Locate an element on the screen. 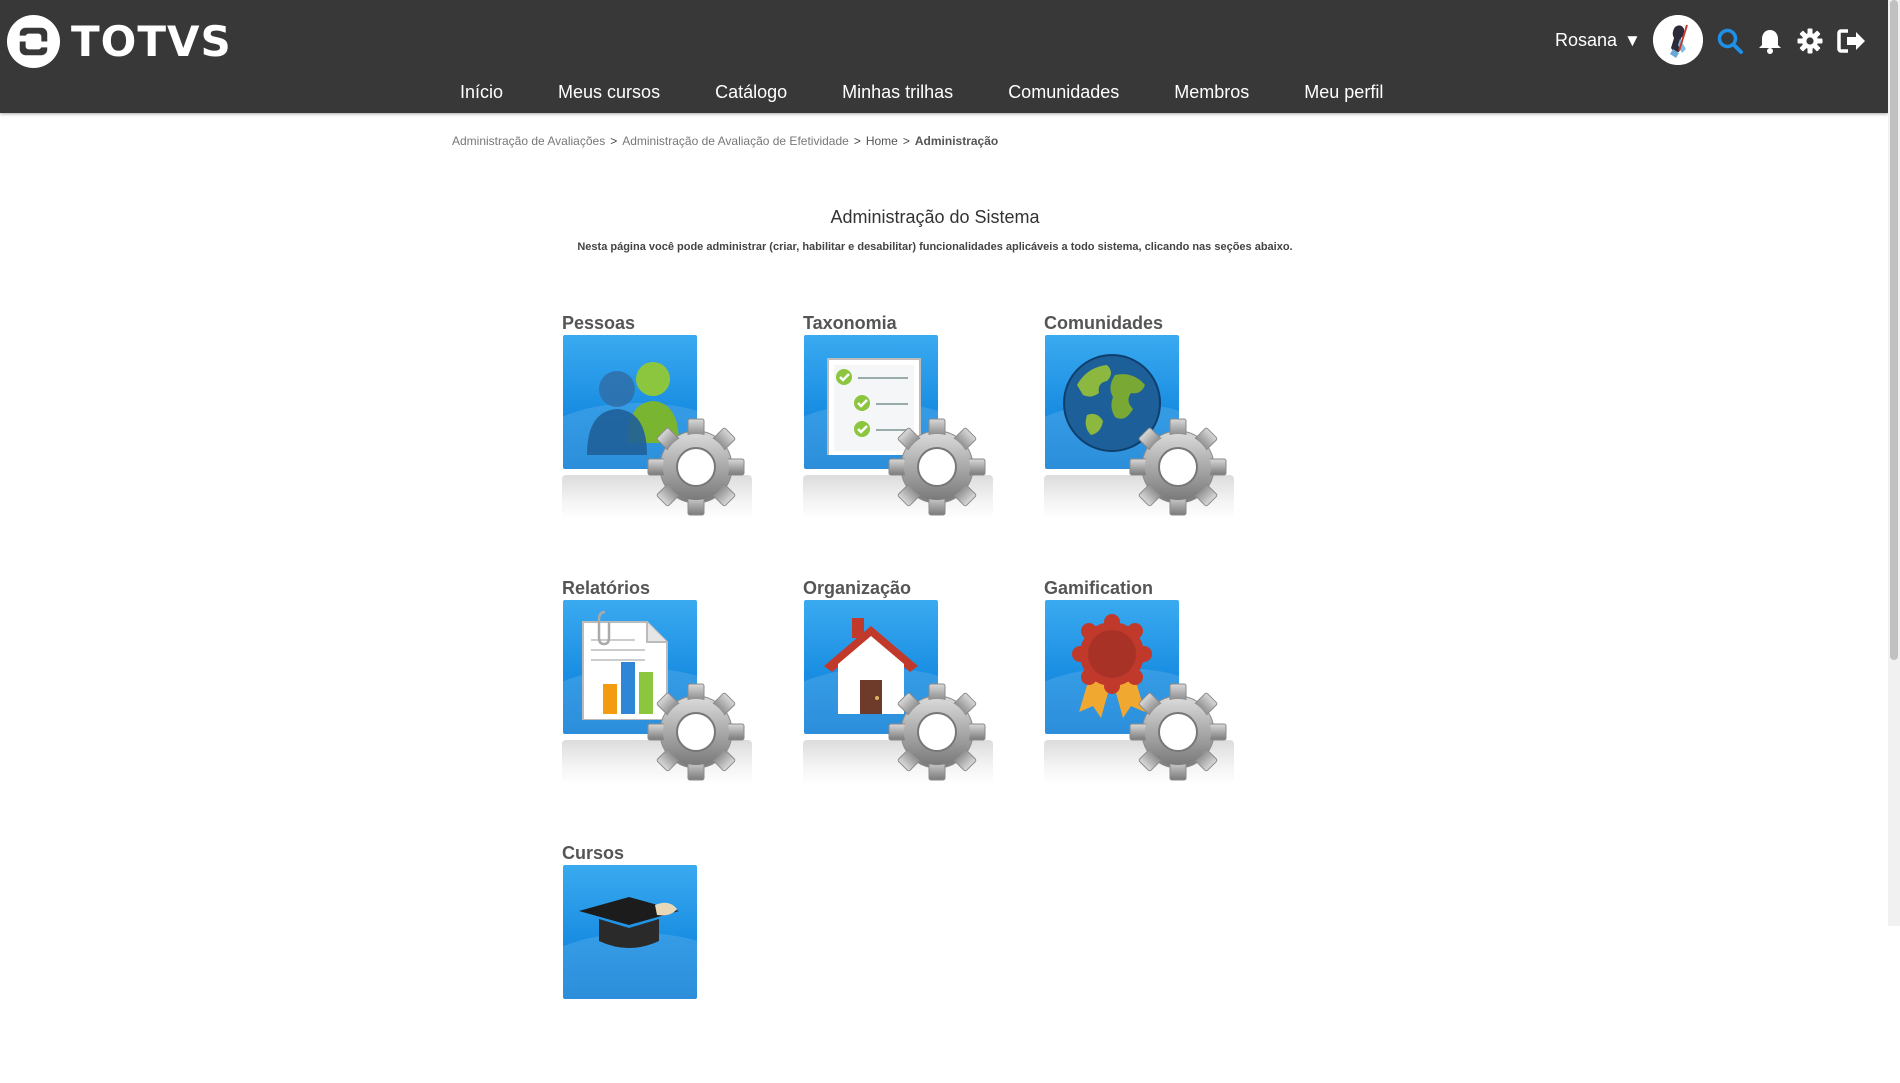 This screenshot has height=1083, width=1900. search-icon is located at coordinates (1730, 41).